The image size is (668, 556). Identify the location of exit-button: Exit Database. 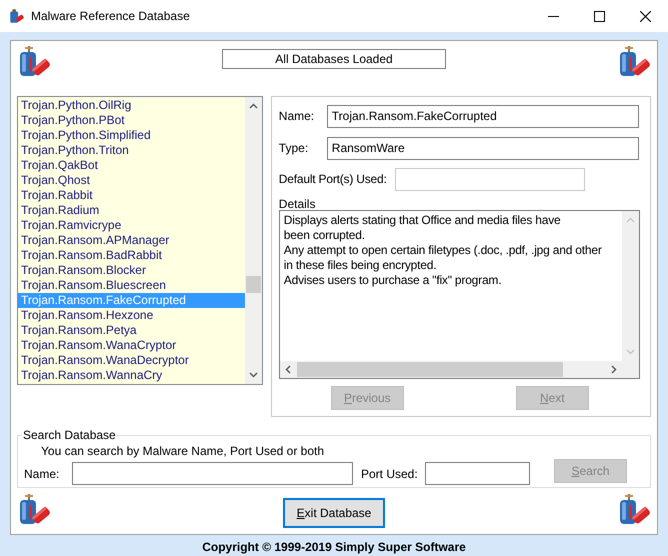
(334, 513).